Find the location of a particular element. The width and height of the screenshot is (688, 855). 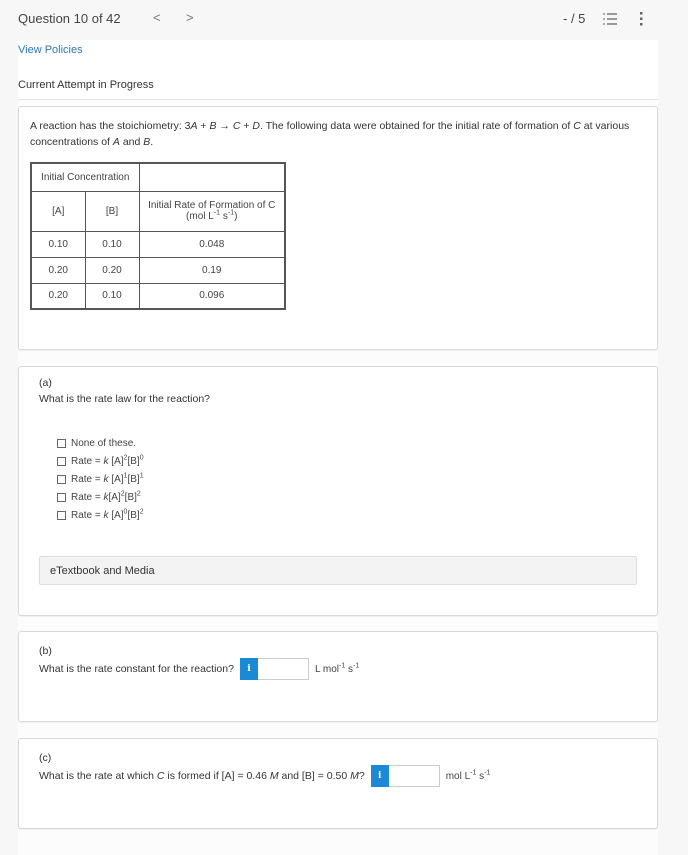

part-c-unit: mol L-1 s-1 is located at coordinates (468, 775).